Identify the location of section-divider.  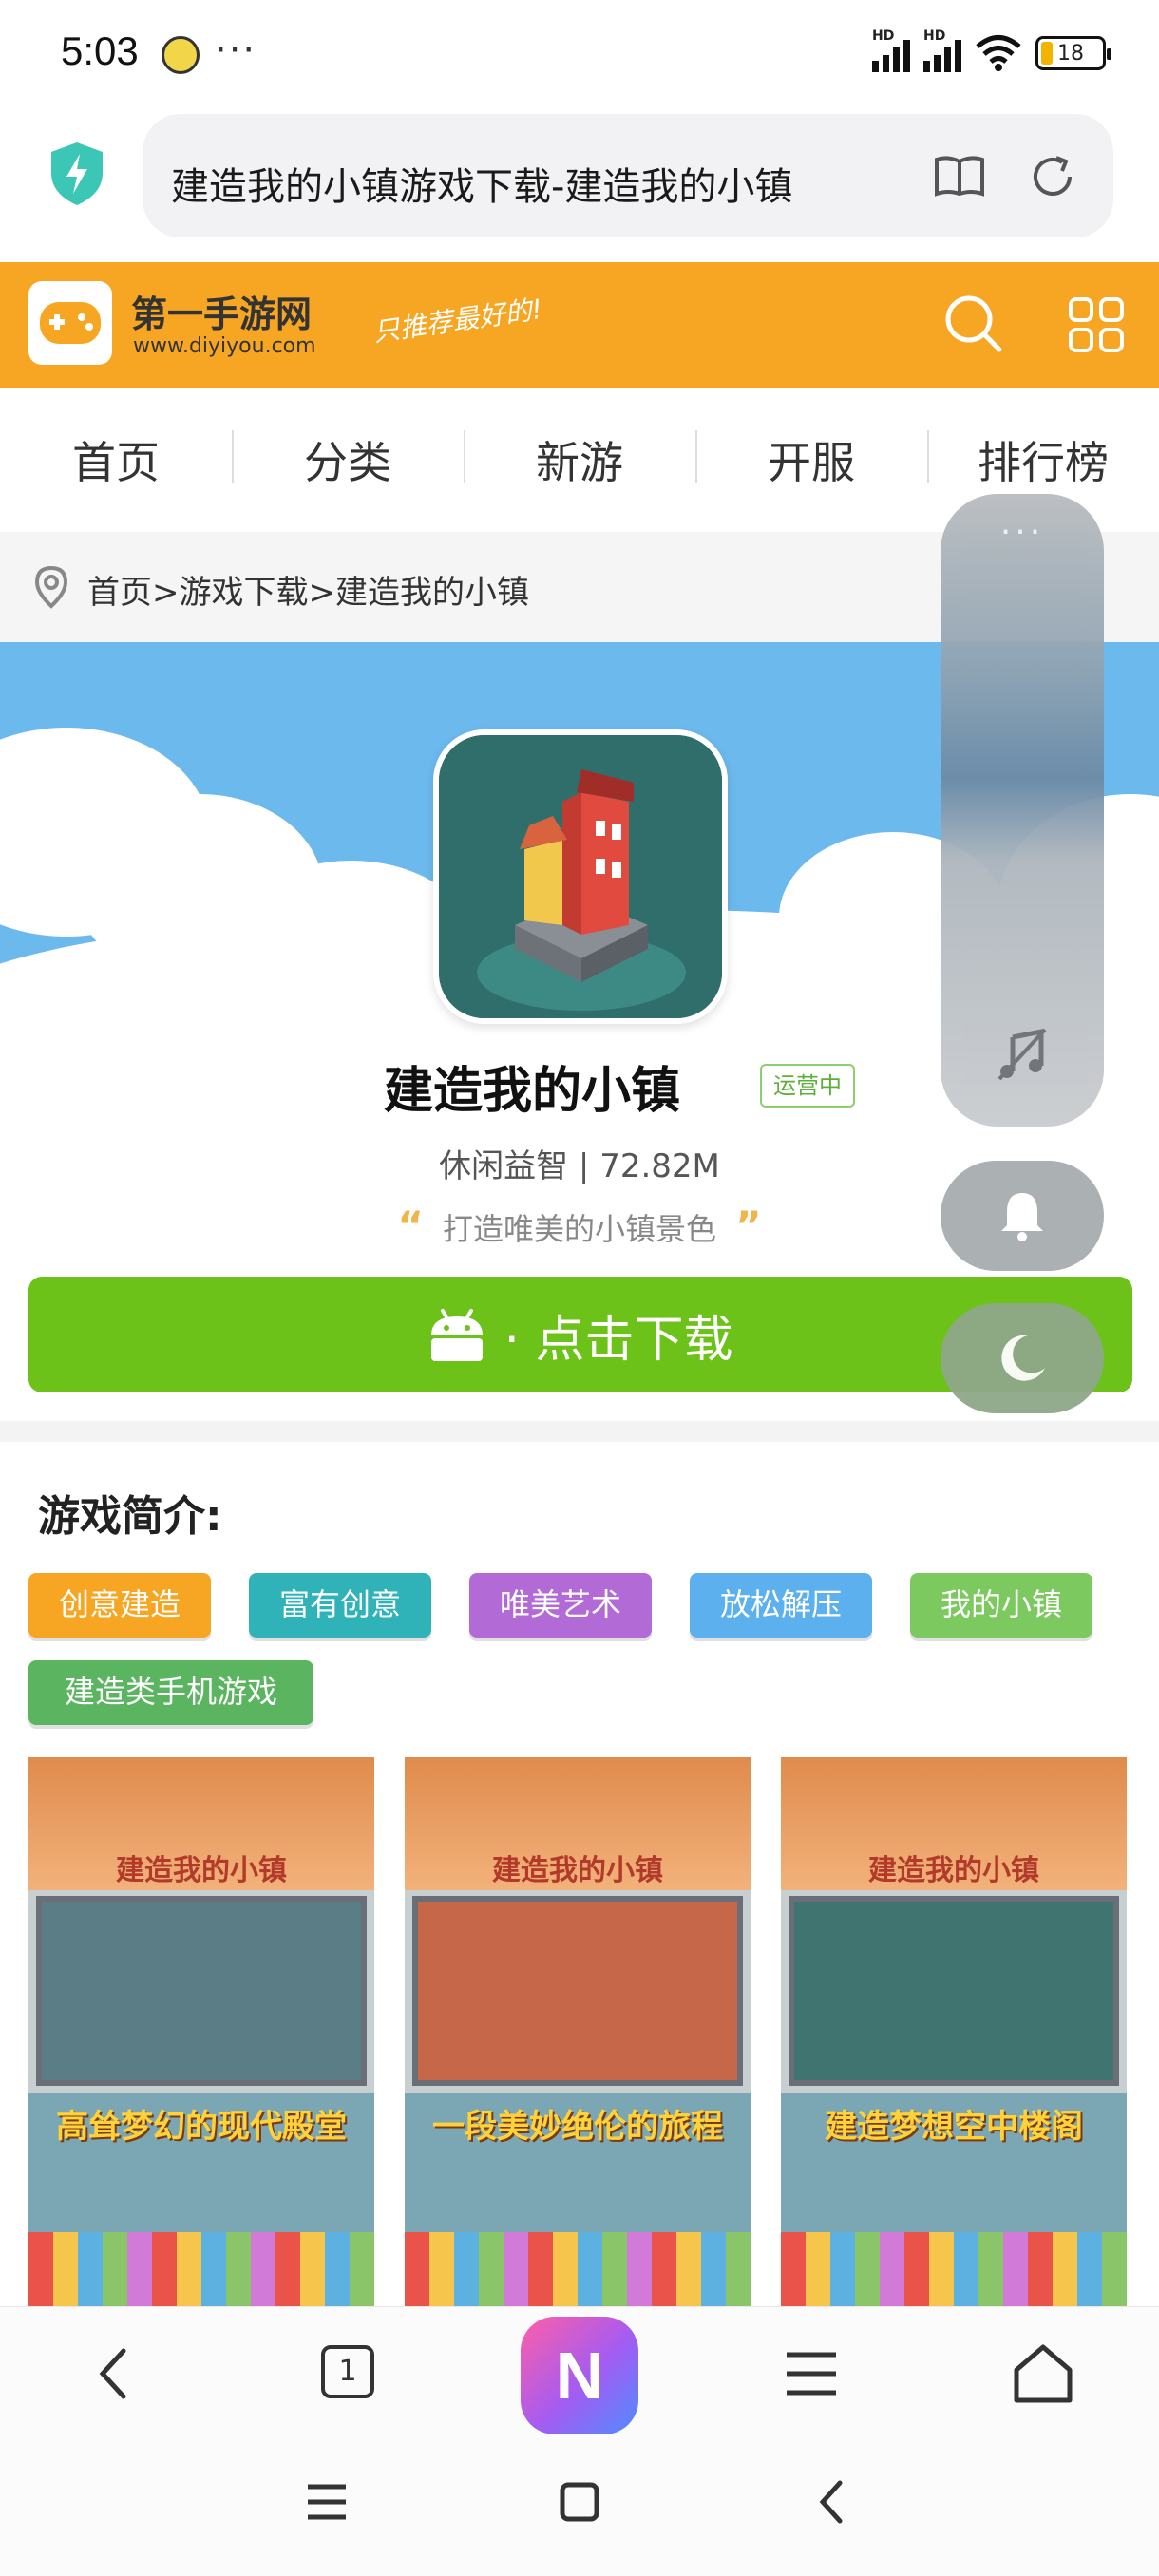
(579, 1431).